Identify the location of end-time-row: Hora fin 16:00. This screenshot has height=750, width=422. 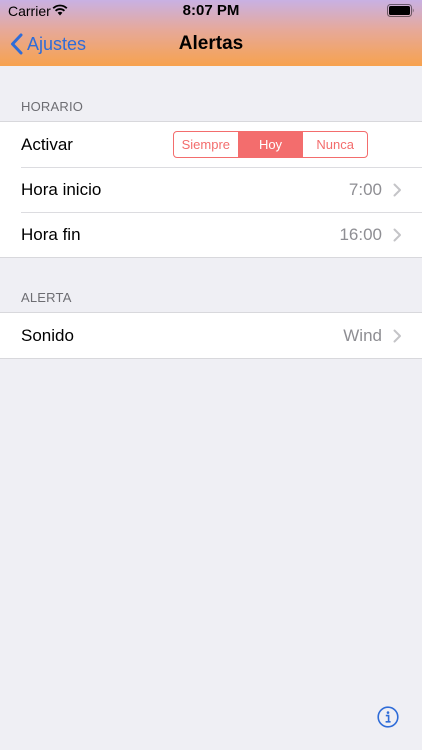
(211, 234).